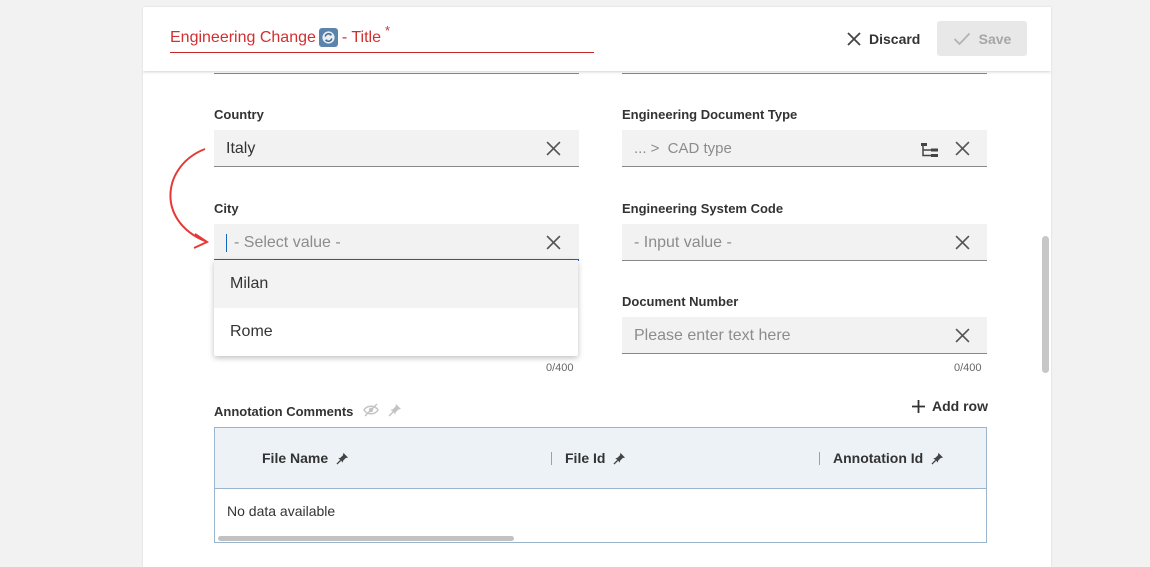 The image size is (1150, 567). I want to click on empty-table-message: No data available, so click(281, 511).